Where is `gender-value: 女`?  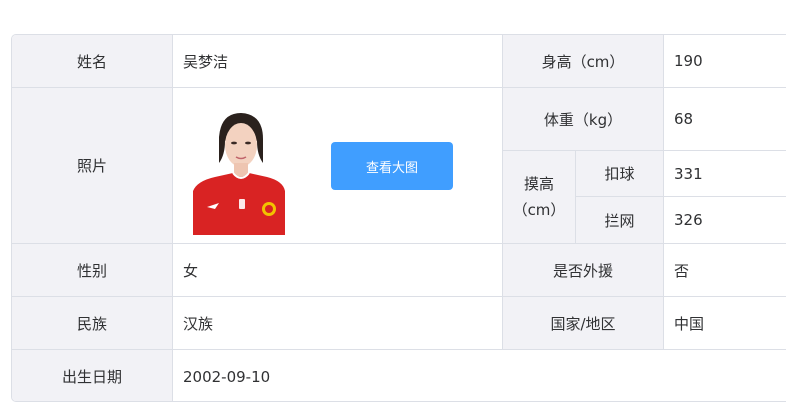
gender-value: 女 is located at coordinates (338, 270).